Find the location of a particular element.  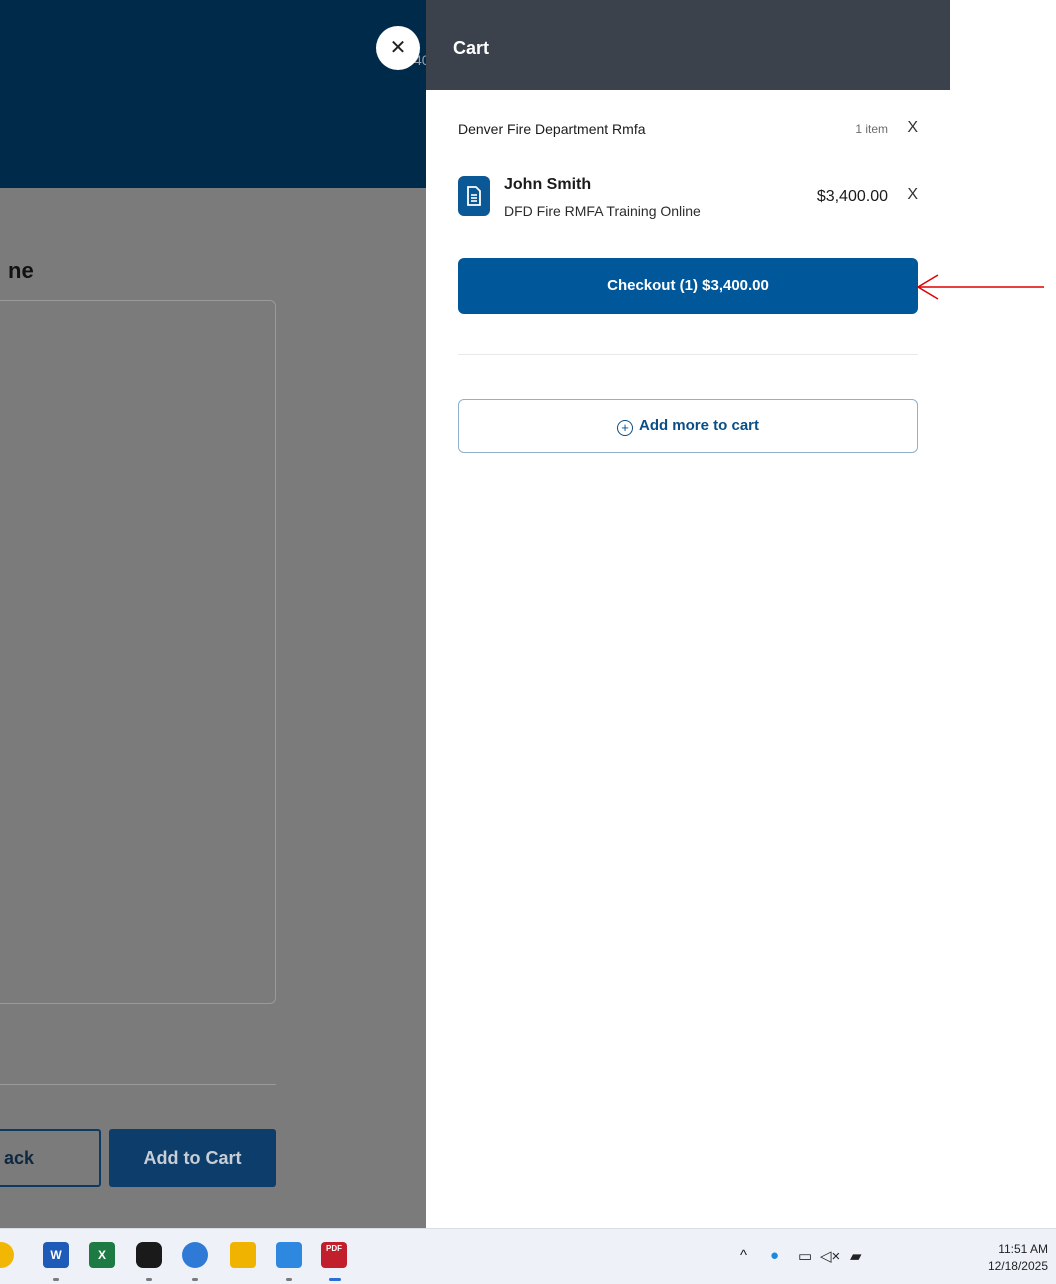

checkout-button: Checkout (1) $3,400.00 is located at coordinates (688, 286).